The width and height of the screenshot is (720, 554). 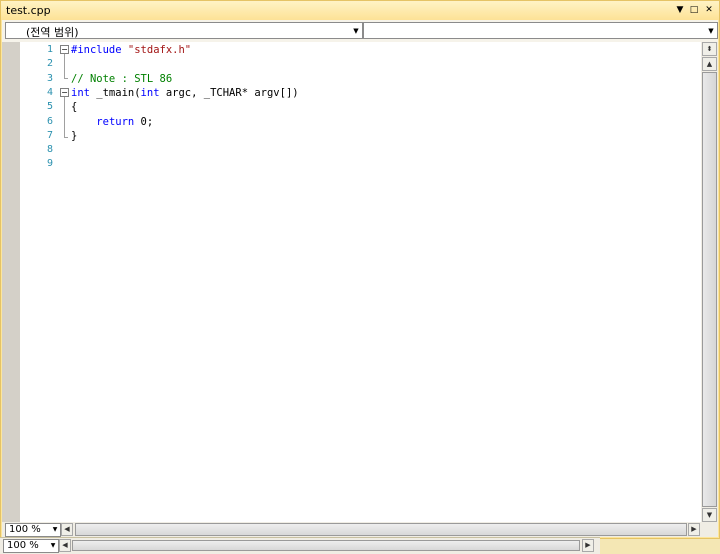 What do you see at coordinates (52, 32) in the screenshot?
I see `scope-combo-value: (전역 범위)` at bounding box center [52, 32].